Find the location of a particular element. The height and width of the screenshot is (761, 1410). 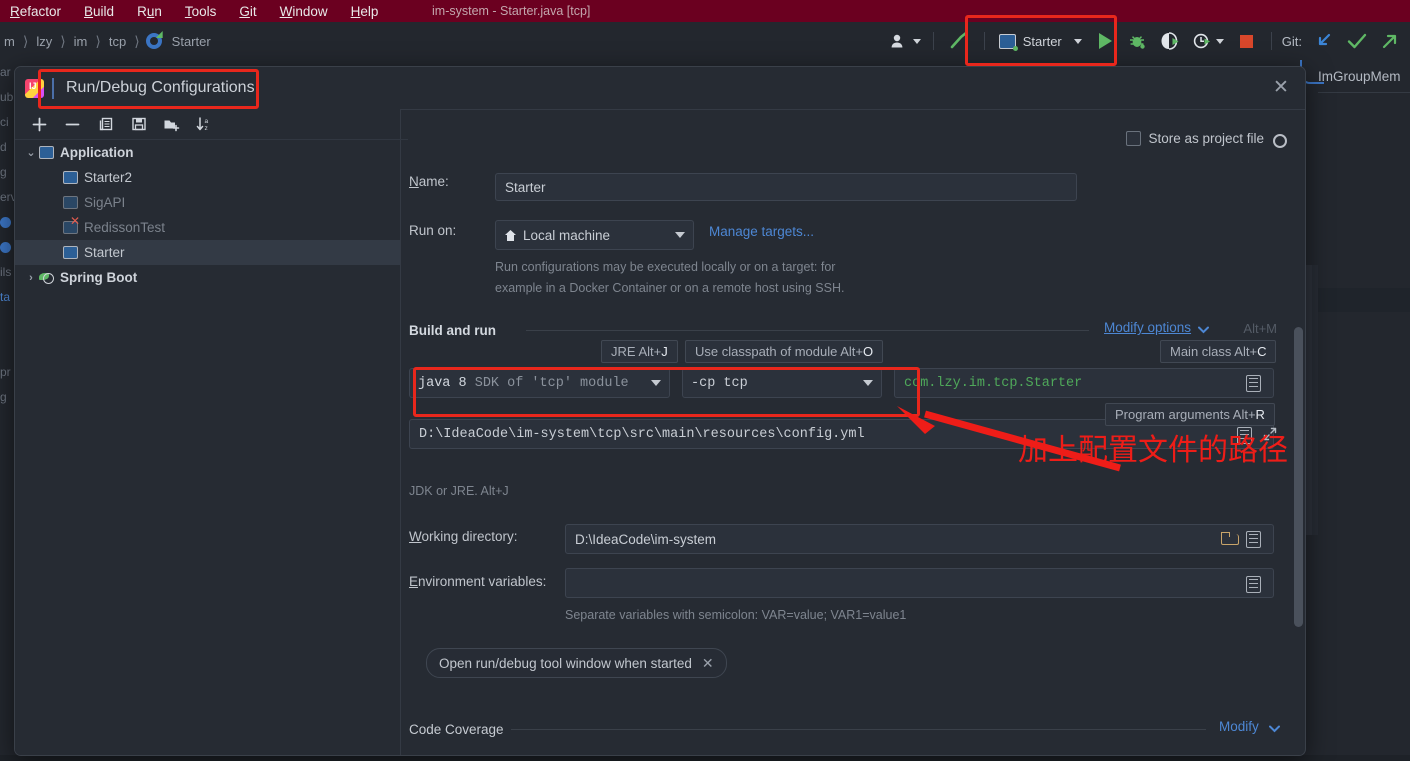

code-coverage-modify-link: Modify is located at coordinates (1239, 726).